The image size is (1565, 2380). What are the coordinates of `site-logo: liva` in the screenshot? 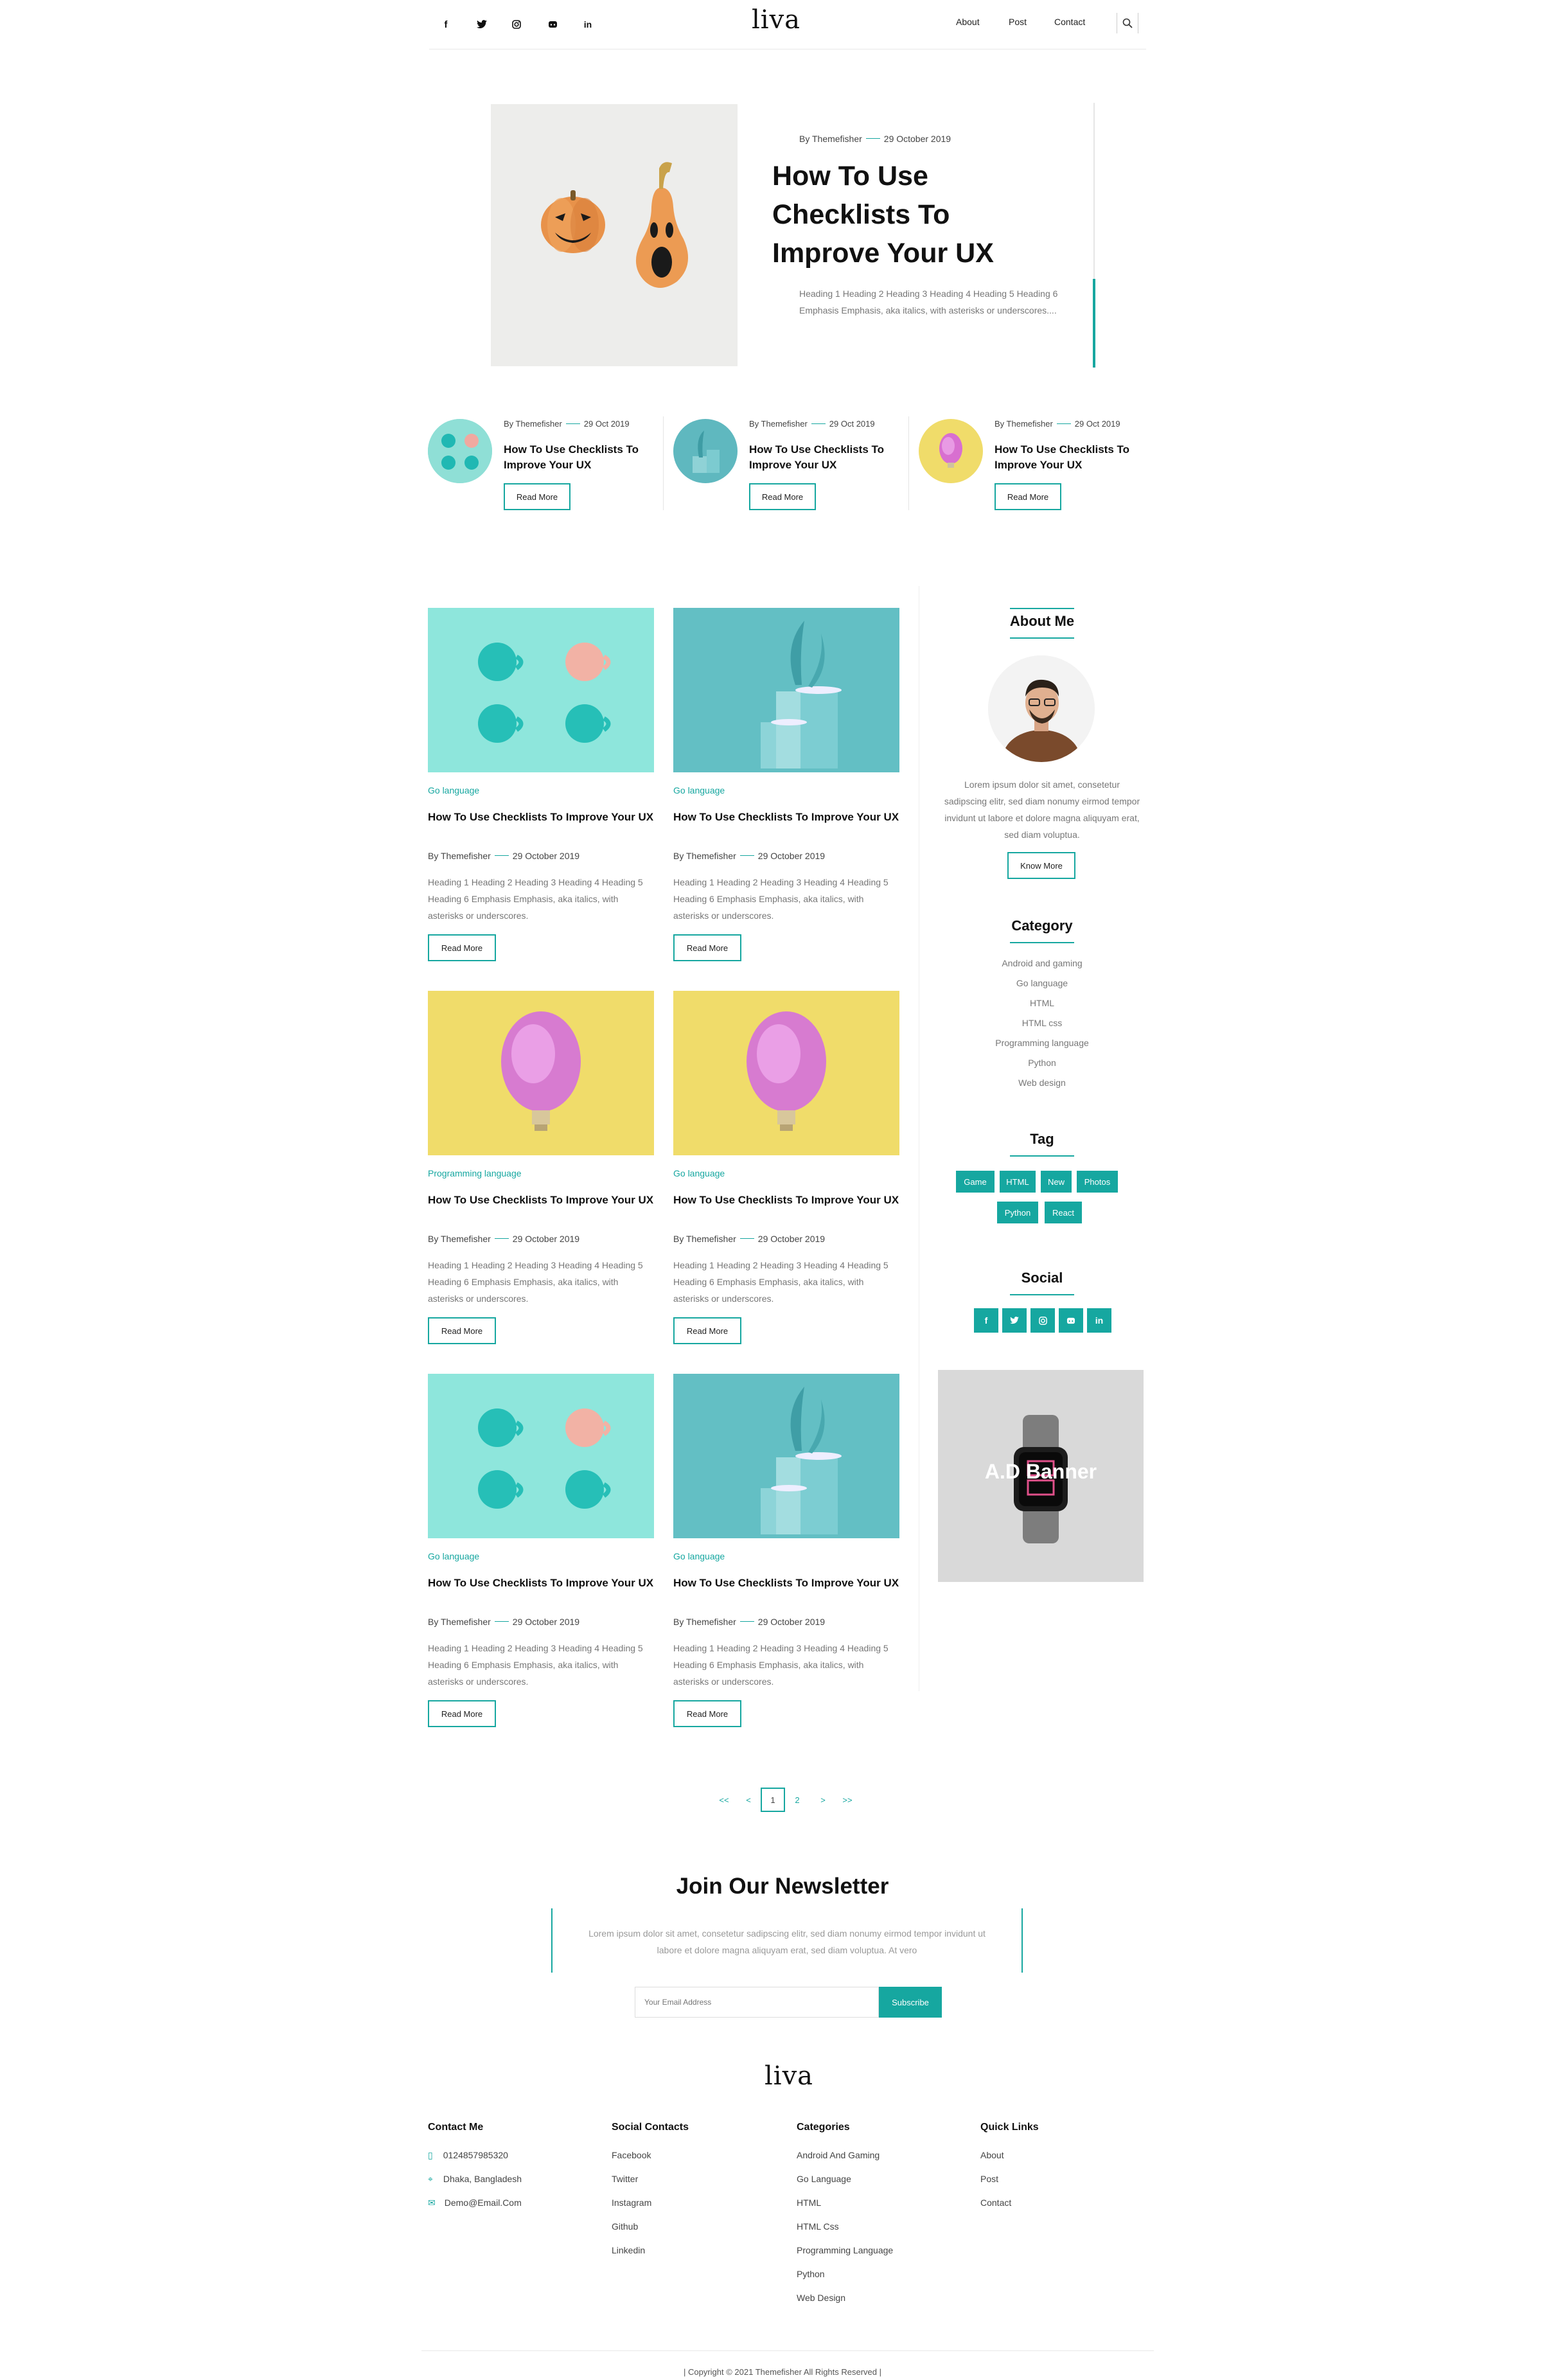 It's located at (776, 20).